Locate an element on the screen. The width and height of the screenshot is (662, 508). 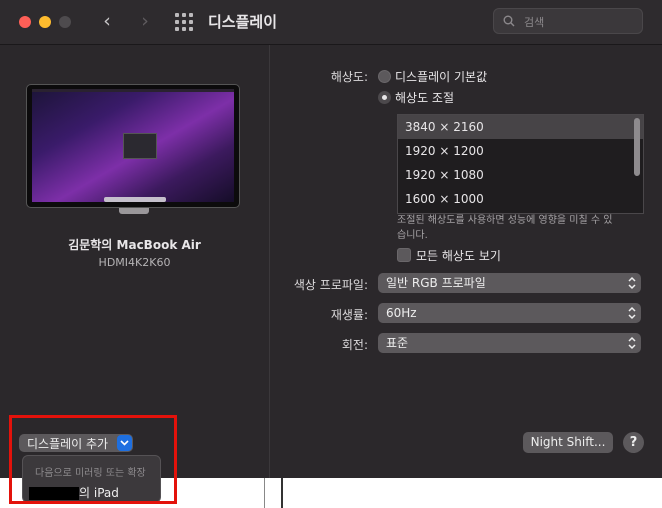
show-all-resolutions-checkbox is located at coordinates (404, 255).